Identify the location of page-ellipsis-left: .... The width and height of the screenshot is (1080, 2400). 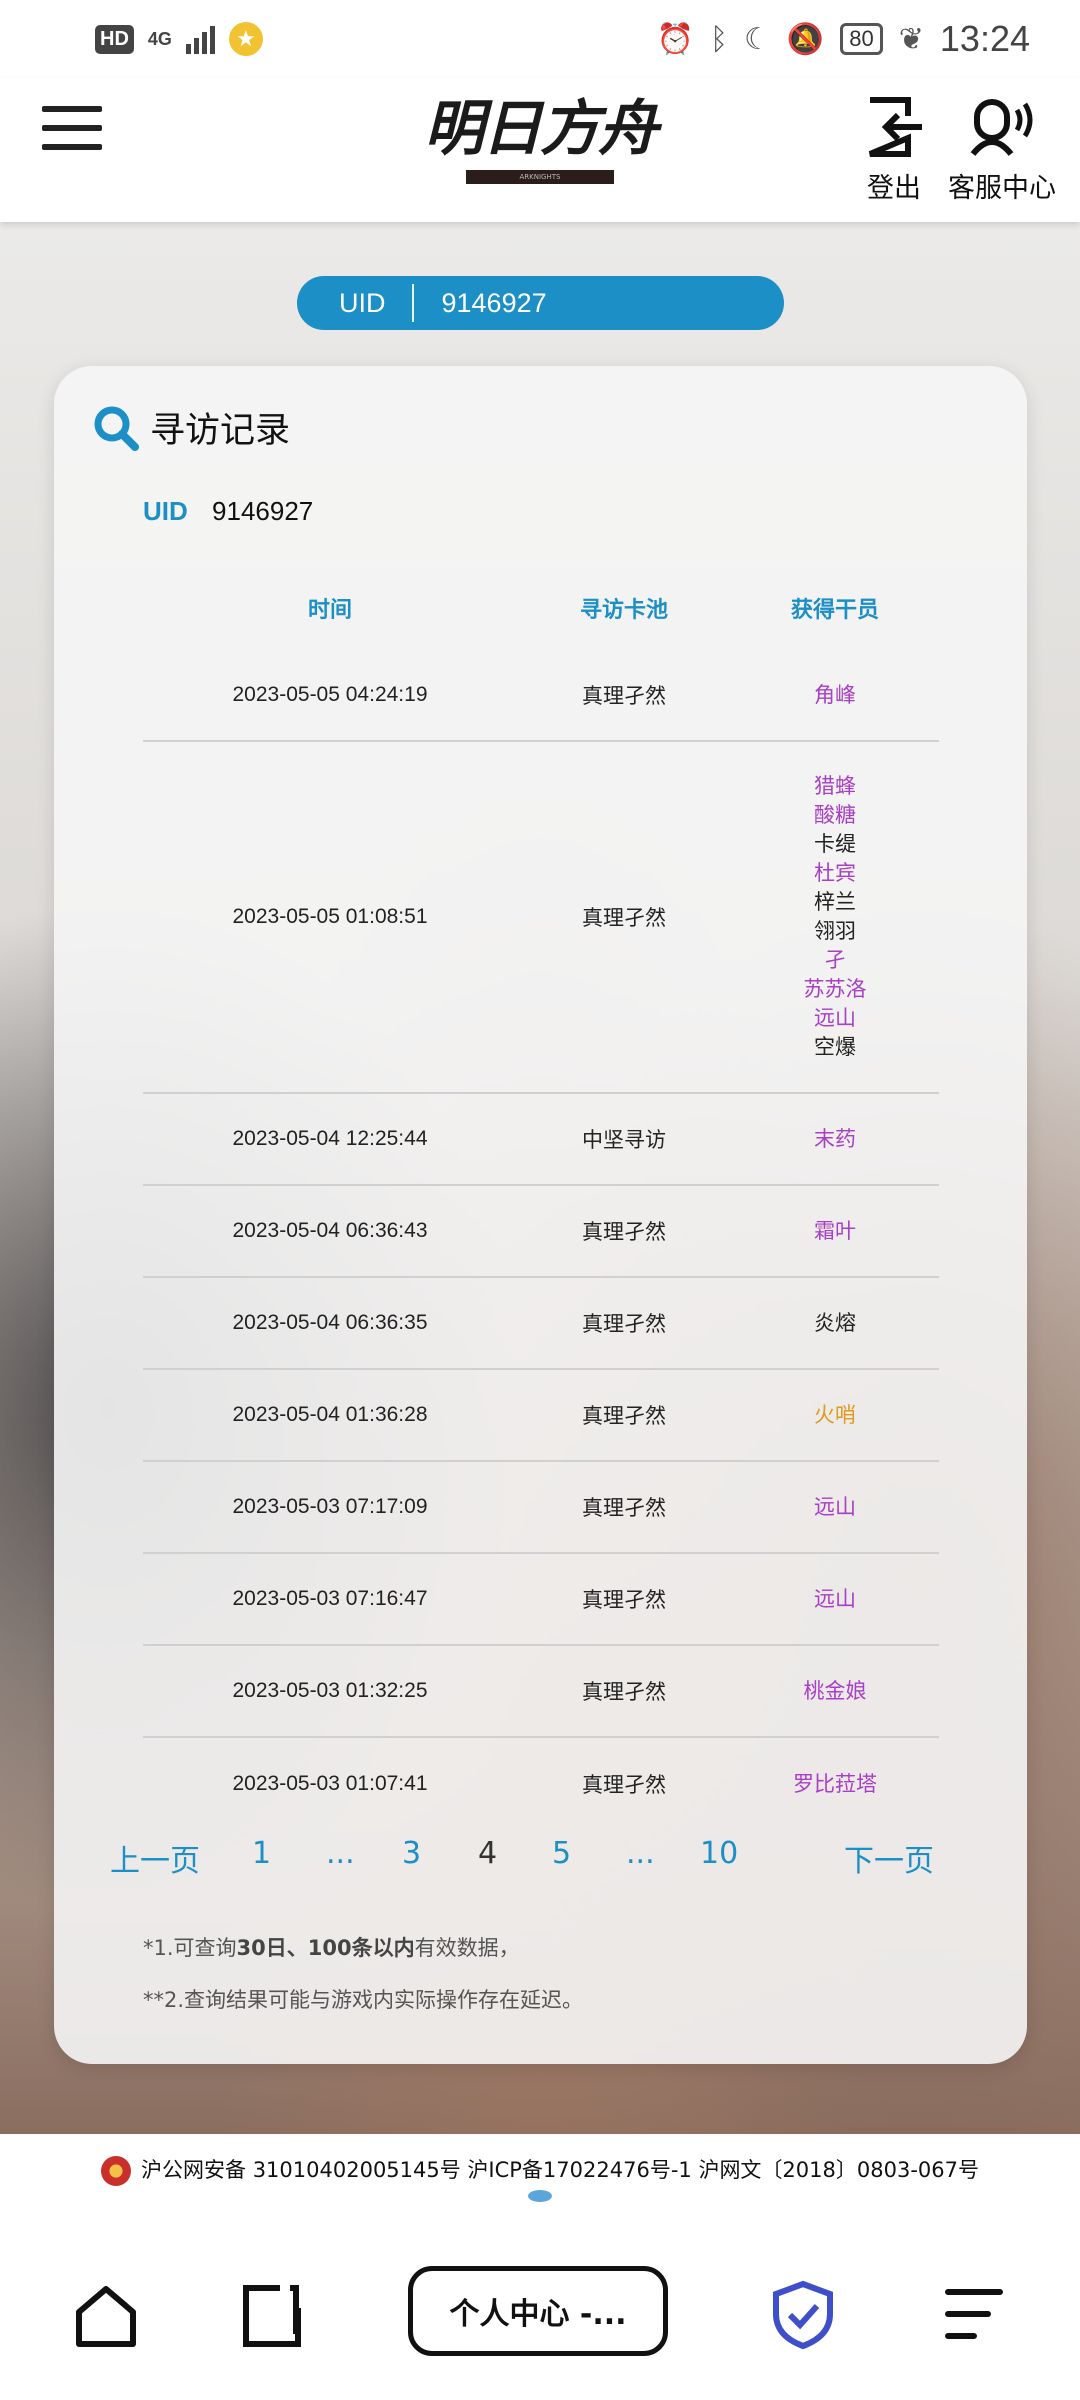
(340, 1853).